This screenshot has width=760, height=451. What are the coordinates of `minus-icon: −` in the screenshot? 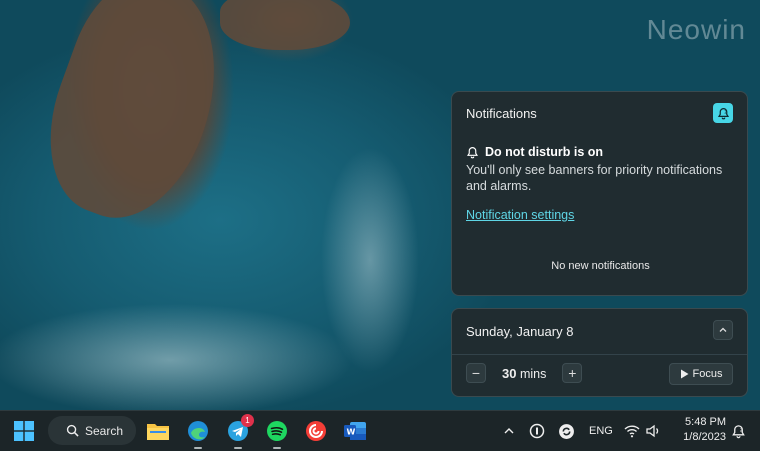 It's located at (476, 373).